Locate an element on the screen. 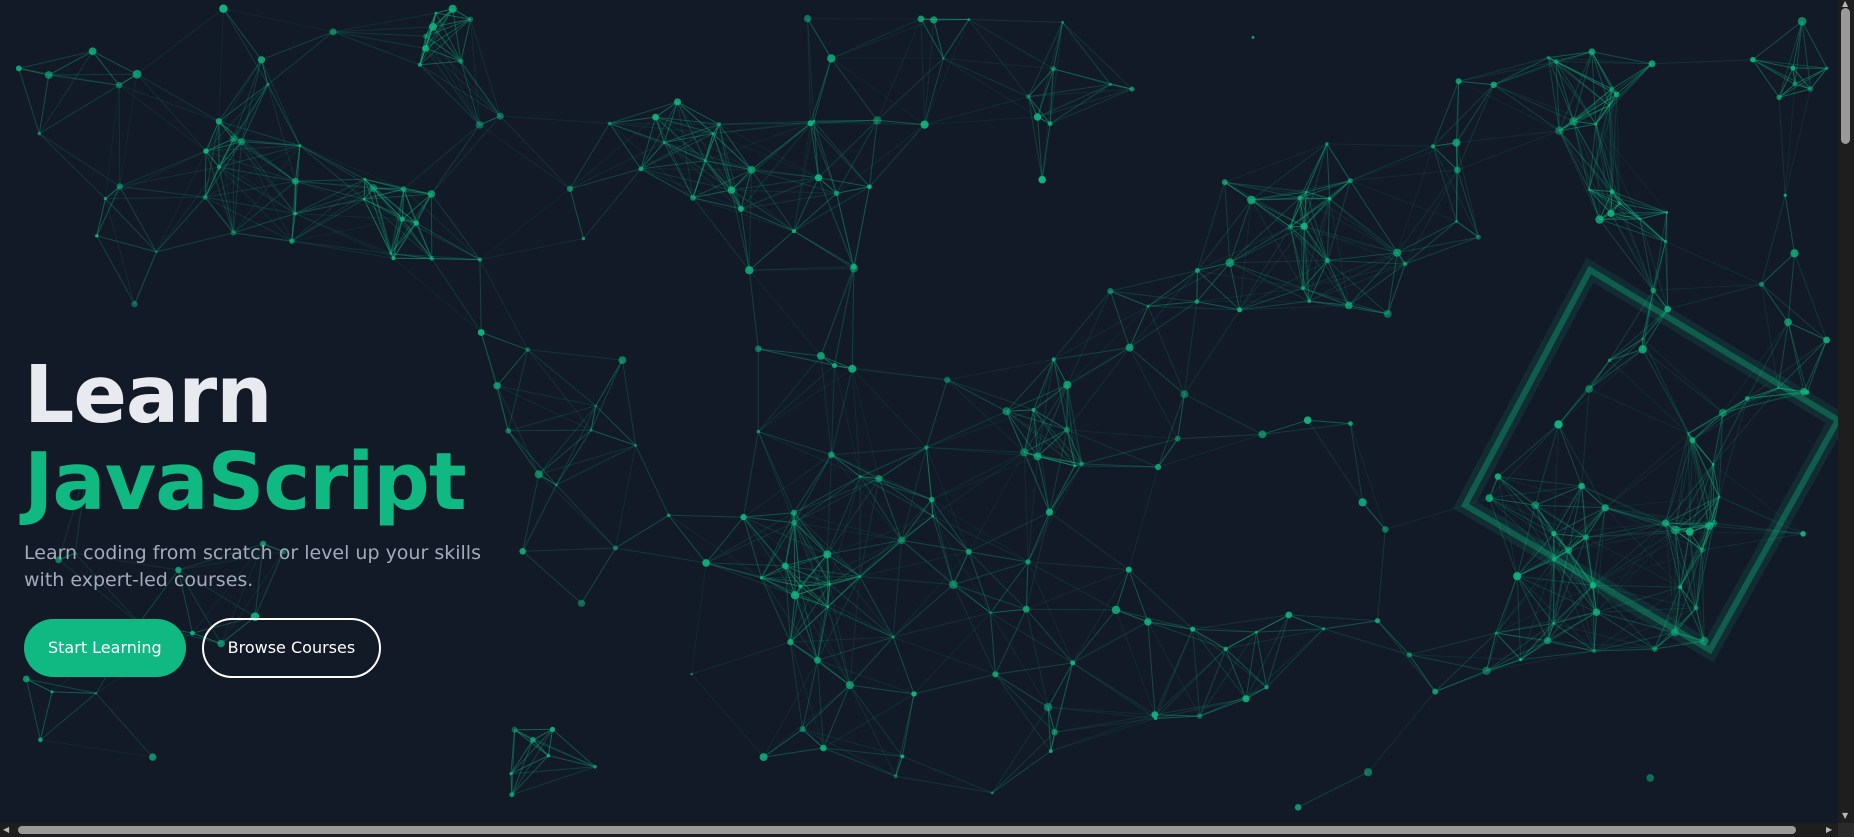 This screenshot has width=1854, height=837. scroll-left-icon: ◀ is located at coordinates (6, 830).